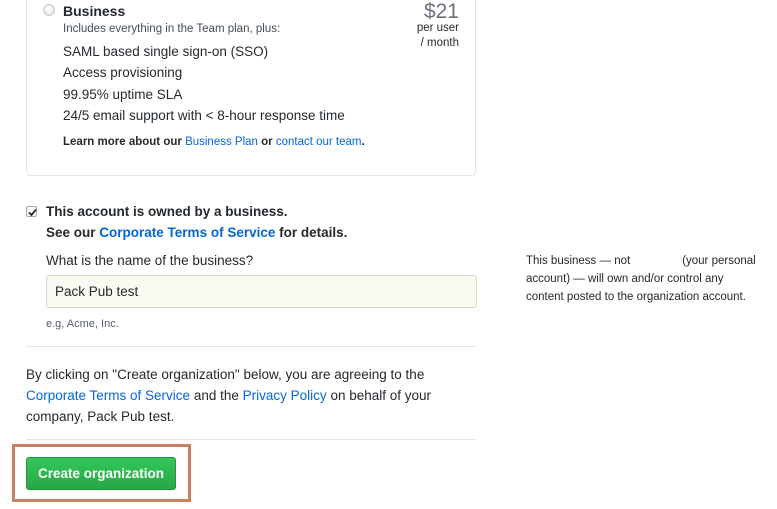  I want to click on agreement-and-the: and the, so click(216, 395).